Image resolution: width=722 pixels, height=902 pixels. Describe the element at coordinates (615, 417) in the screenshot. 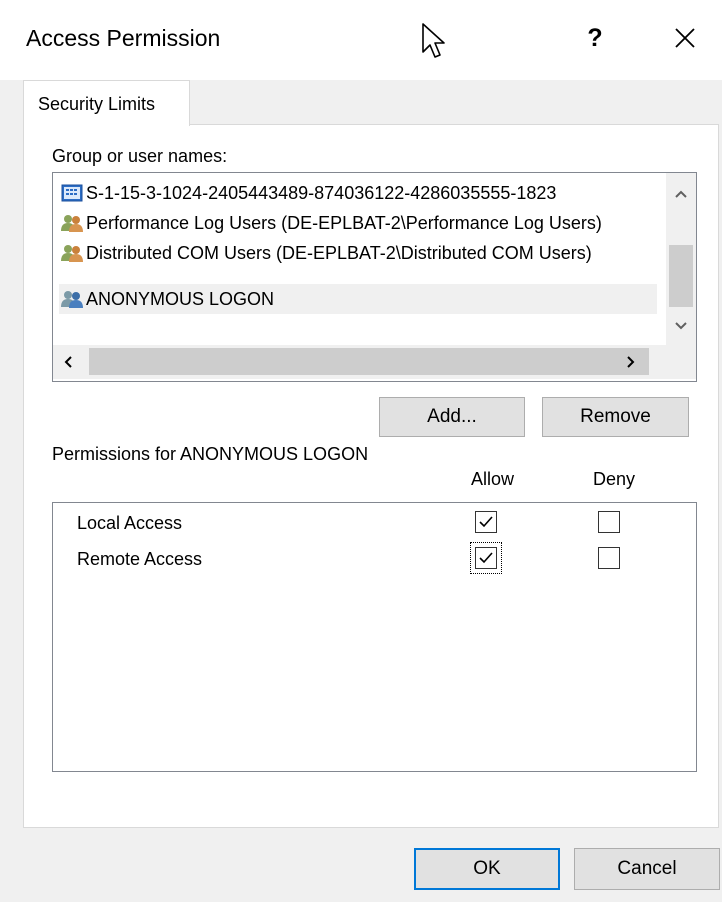

I see `remove-button: Remove` at that location.